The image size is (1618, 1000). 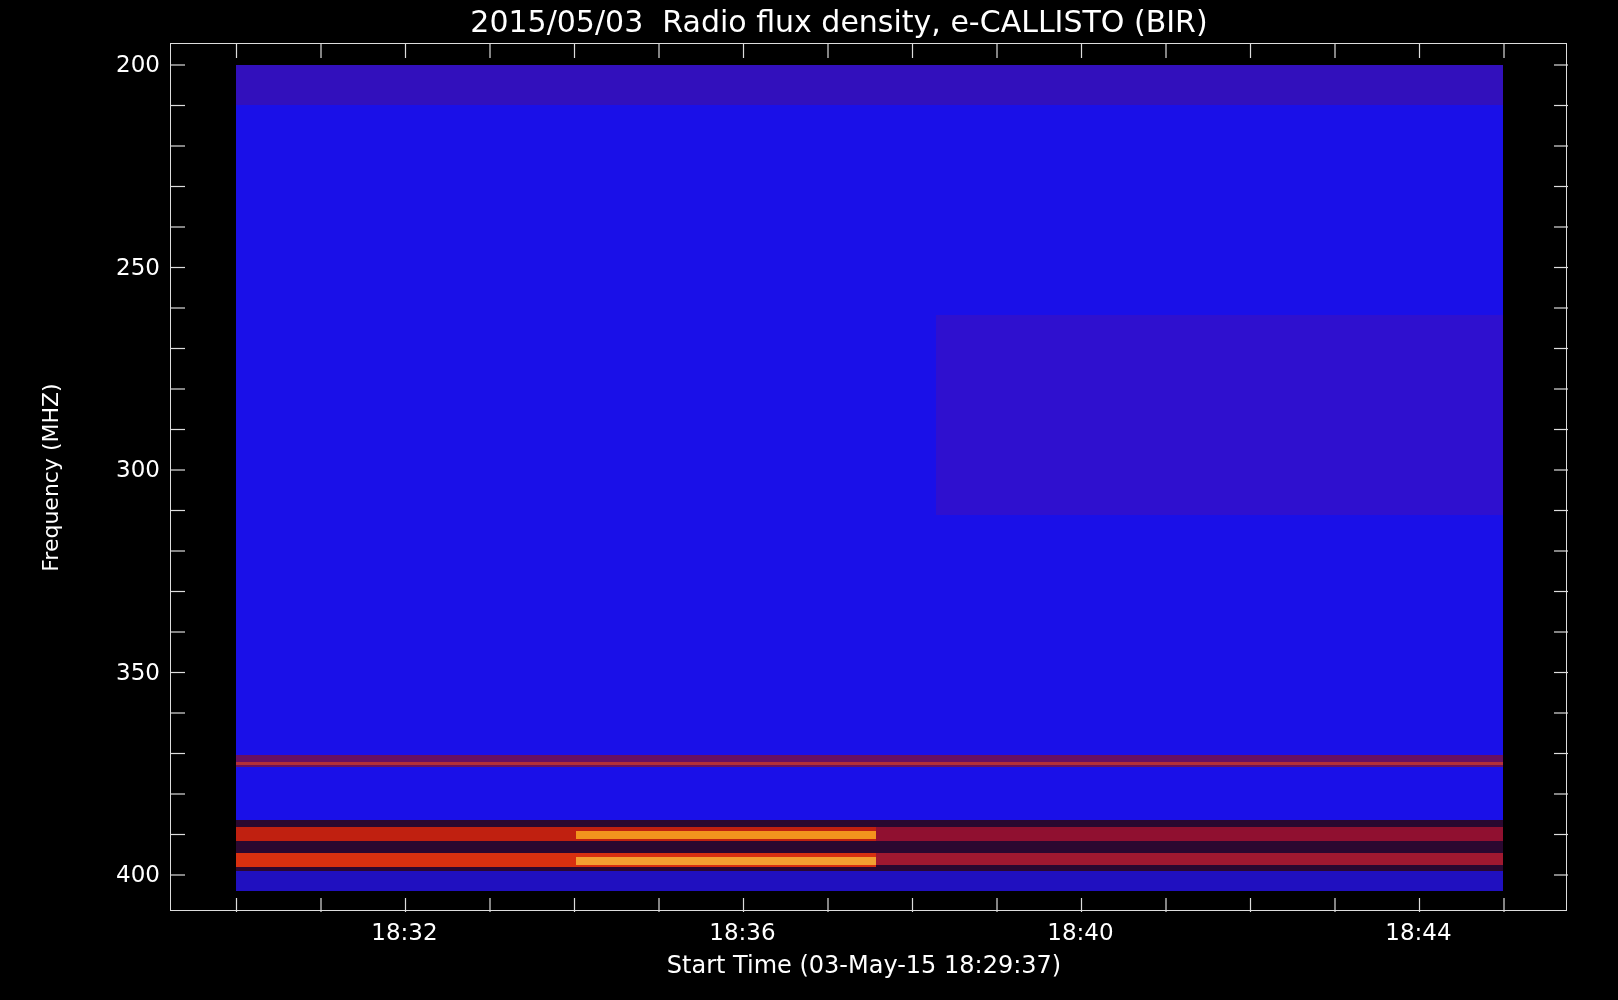 I want to click on chart-title: 2015/05/03 Radio flux density, e-CALLISTO (BIR), so click(x=839, y=22).